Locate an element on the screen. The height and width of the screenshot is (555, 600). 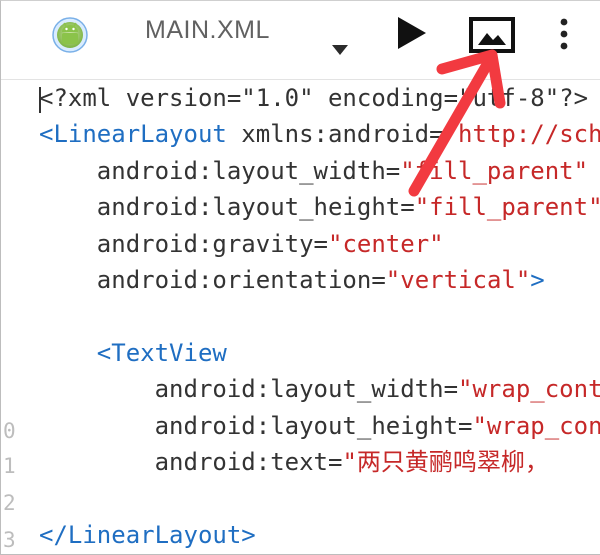
line-number: 3 is located at coordinates (9, 540).